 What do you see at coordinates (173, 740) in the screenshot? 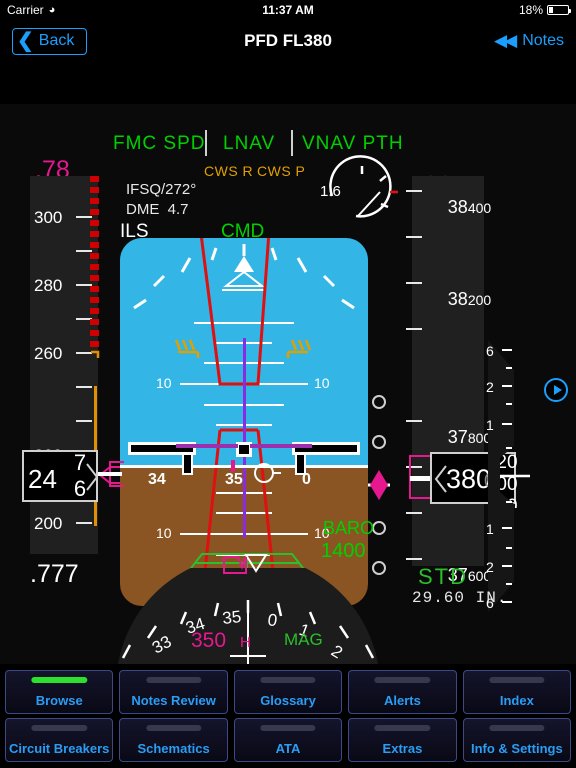
I see `toolbar-button-schematics: Schematics` at bounding box center [173, 740].